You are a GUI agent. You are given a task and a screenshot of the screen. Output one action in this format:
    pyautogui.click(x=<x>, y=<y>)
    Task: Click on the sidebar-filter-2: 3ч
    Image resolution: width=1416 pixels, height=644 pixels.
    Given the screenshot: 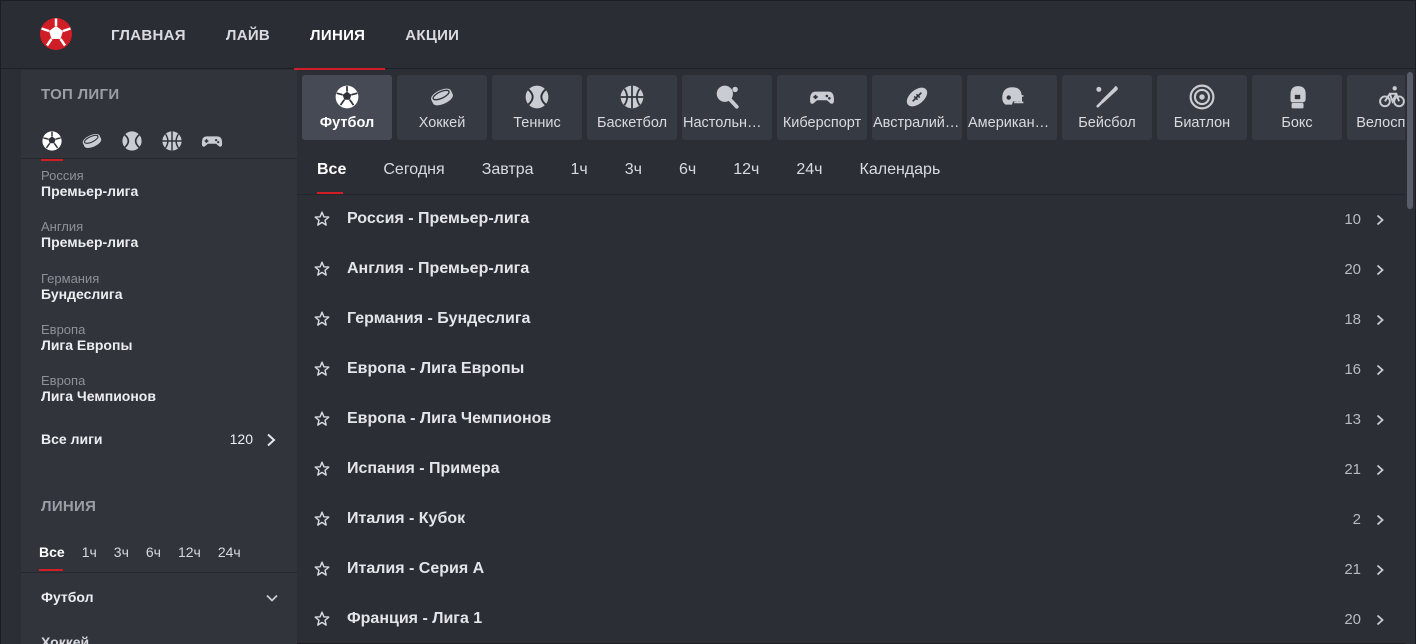 What is the action you would take?
    pyautogui.click(x=121, y=552)
    